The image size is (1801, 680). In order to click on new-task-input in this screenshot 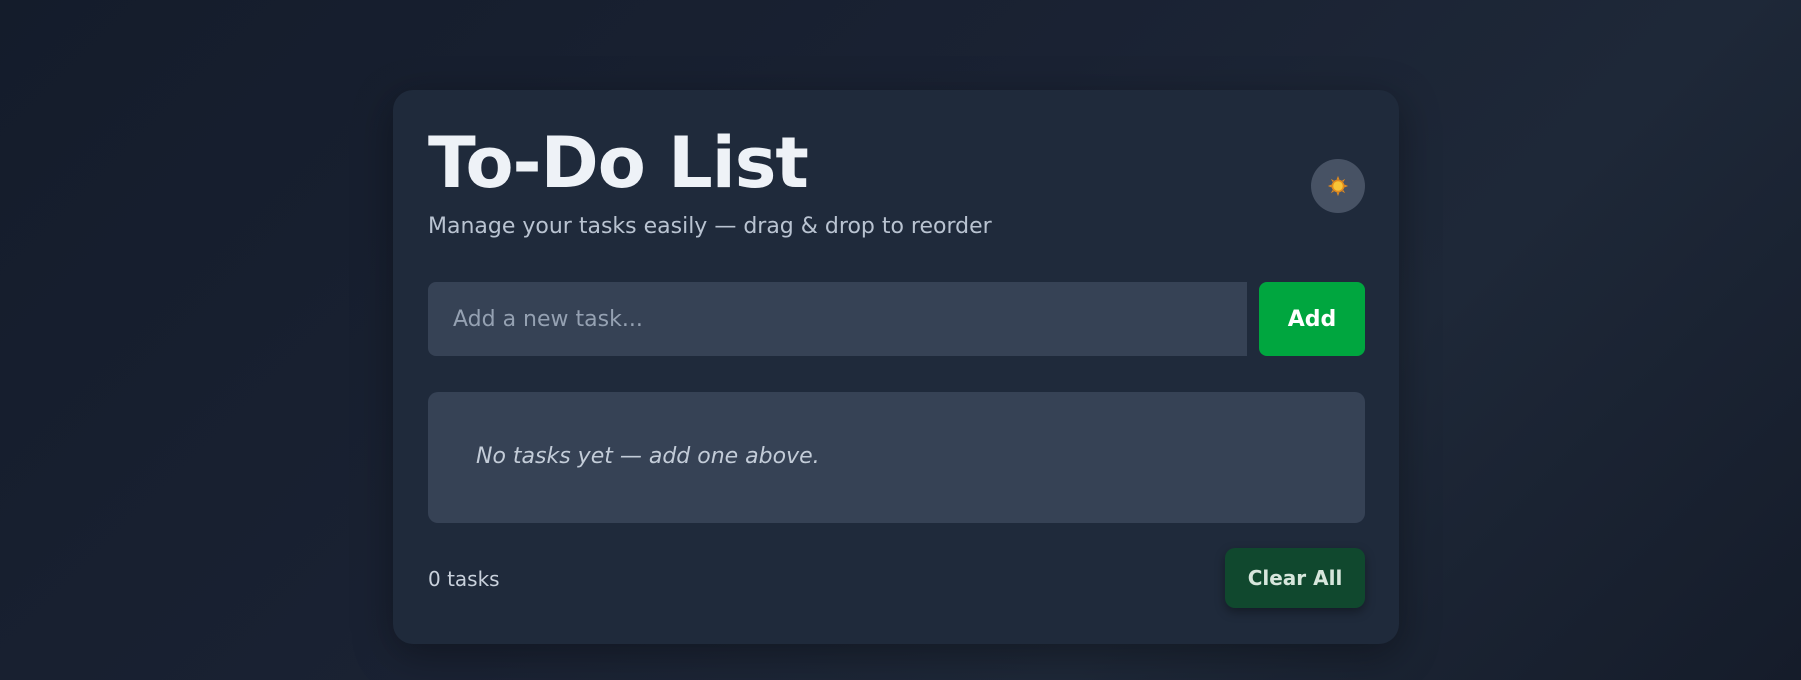, I will do `click(837, 319)`.